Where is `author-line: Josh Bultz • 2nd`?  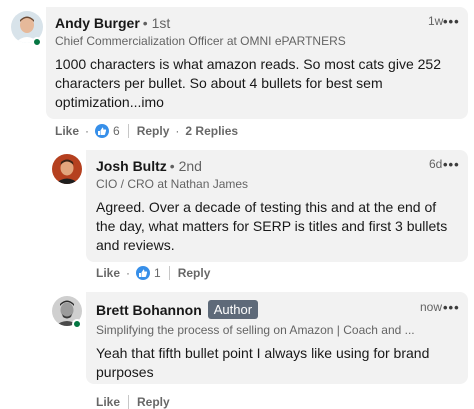 author-line: Josh Bultz • 2nd is located at coordinates (149, 166).